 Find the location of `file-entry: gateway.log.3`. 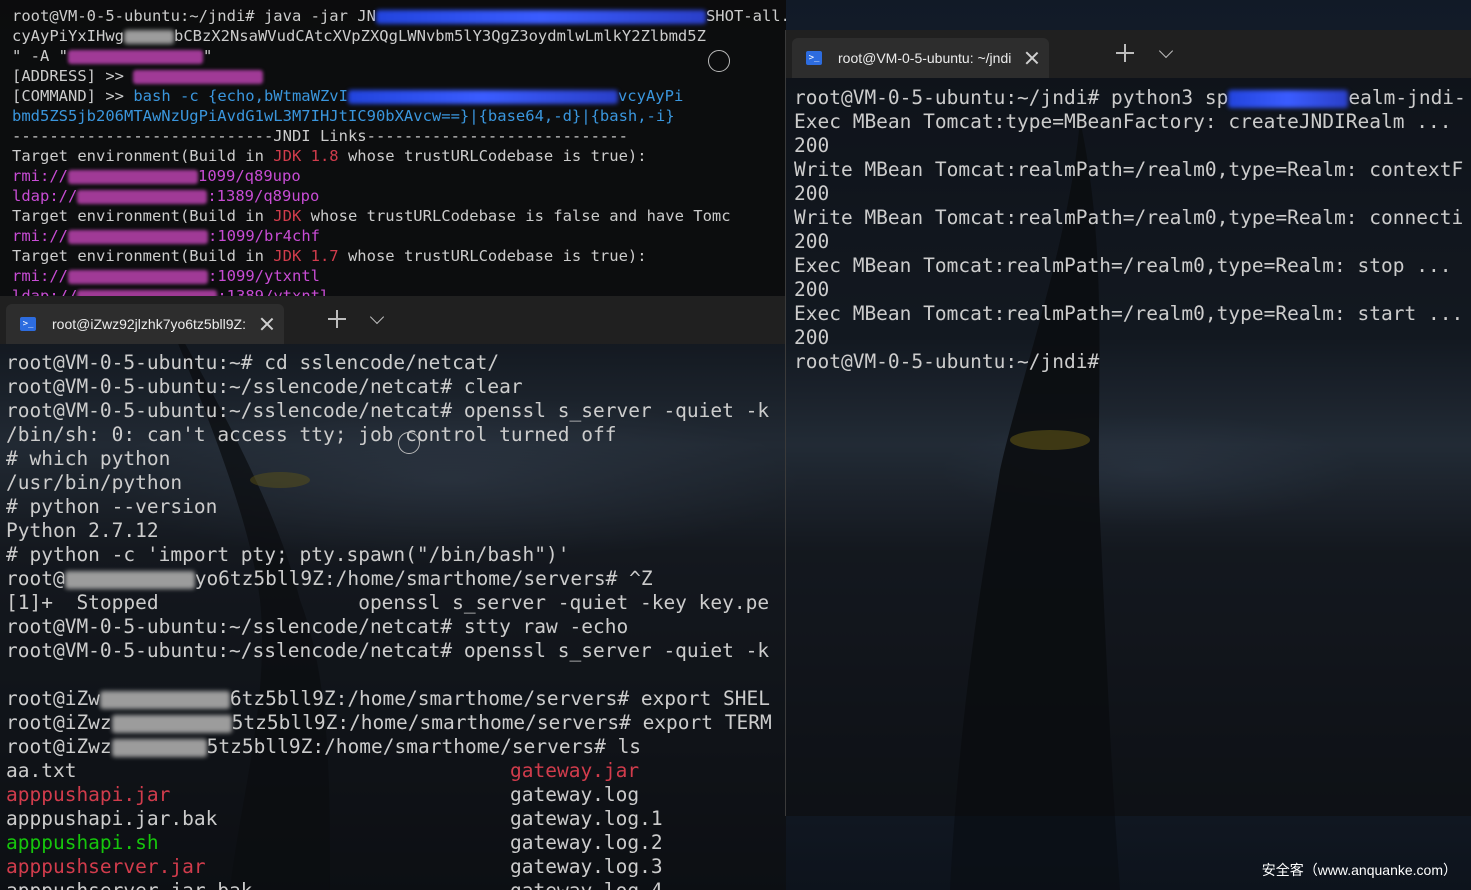

file-entry: gateway.log.3 is located at coordinates (586, 866).